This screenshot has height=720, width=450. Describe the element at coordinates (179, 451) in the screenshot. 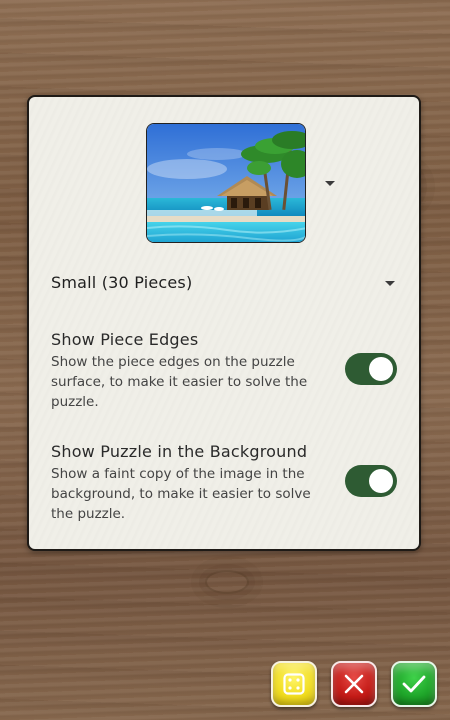

I see `setting-title: Show Puzzle in the Background` at that location.